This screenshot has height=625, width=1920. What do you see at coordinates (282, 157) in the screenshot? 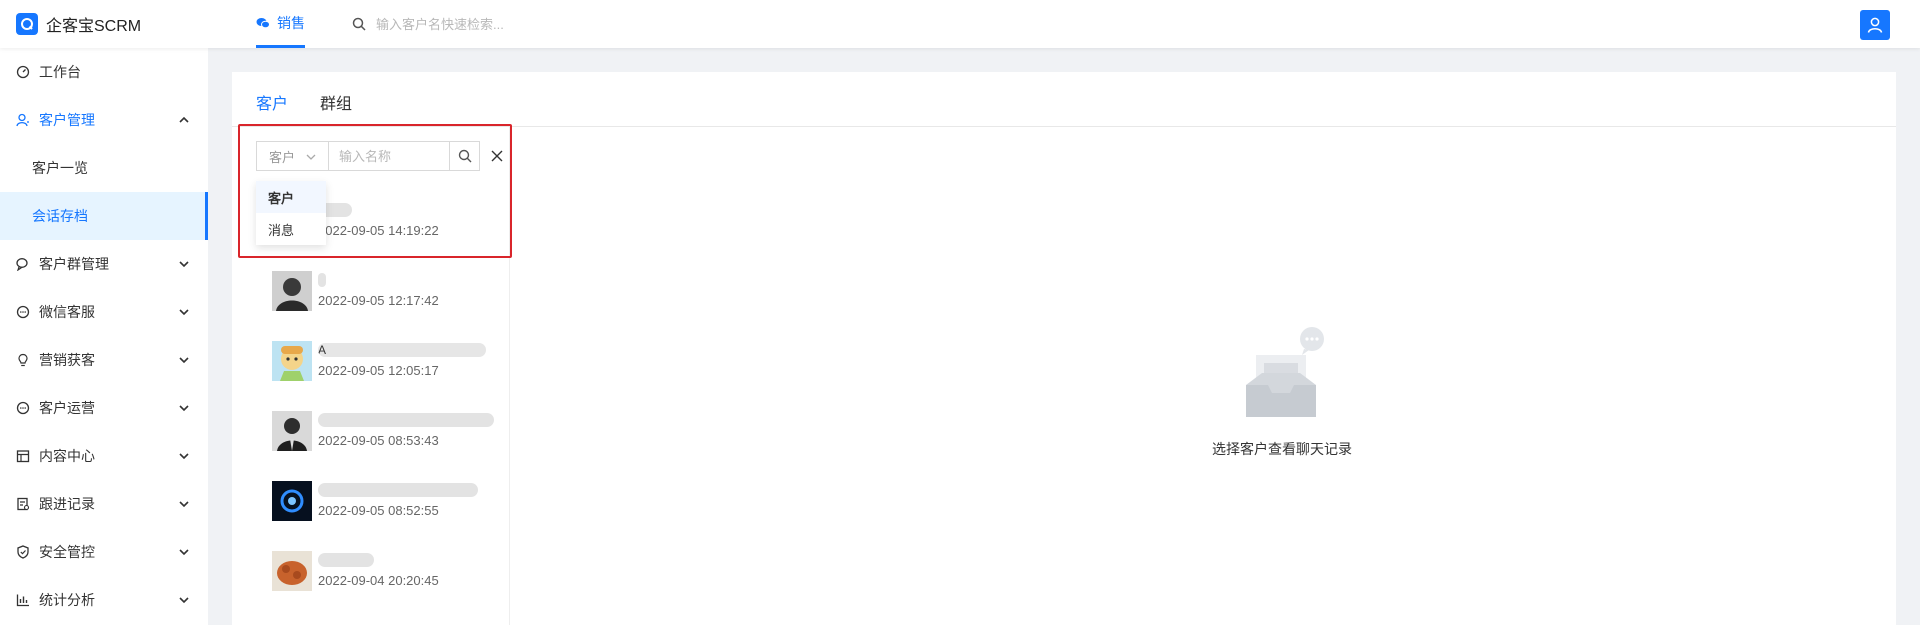
I see `search-type-value: 客户` at bounding box center [282, 157].